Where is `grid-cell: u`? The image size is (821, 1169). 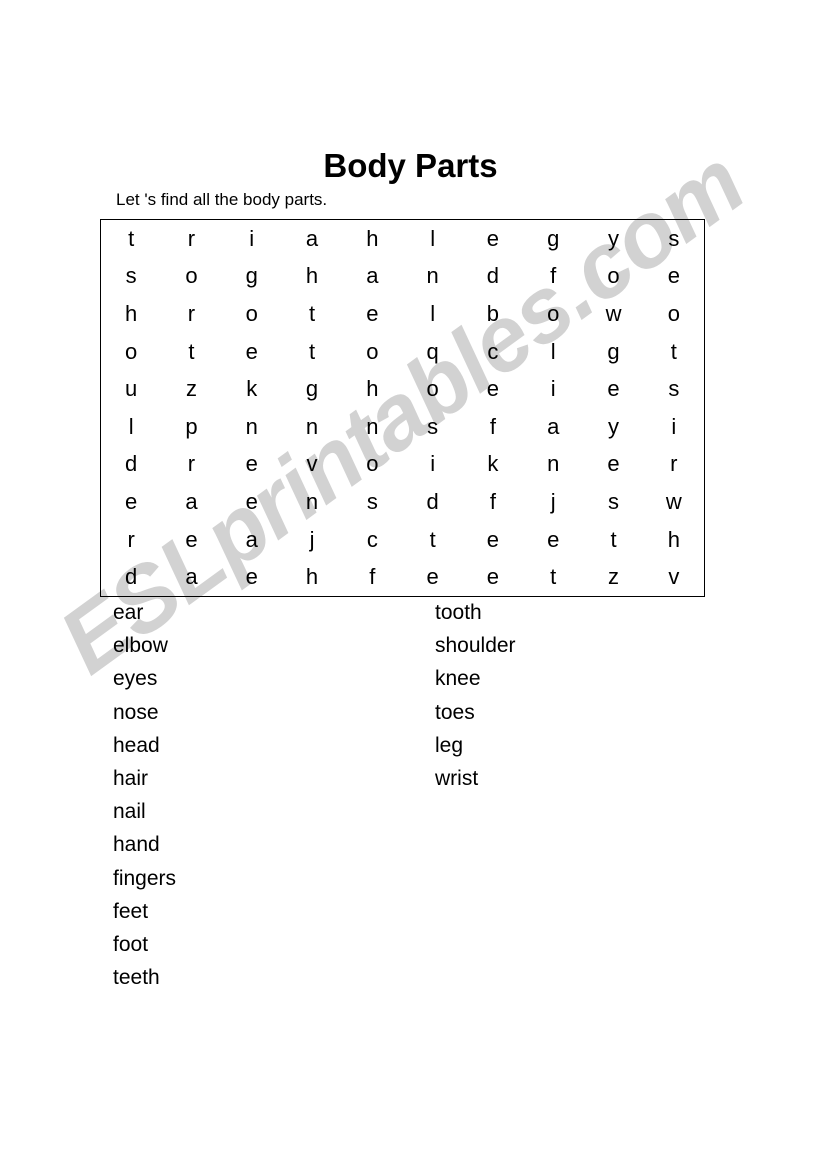
grid-cell: u is located at coordinates (131, 389).